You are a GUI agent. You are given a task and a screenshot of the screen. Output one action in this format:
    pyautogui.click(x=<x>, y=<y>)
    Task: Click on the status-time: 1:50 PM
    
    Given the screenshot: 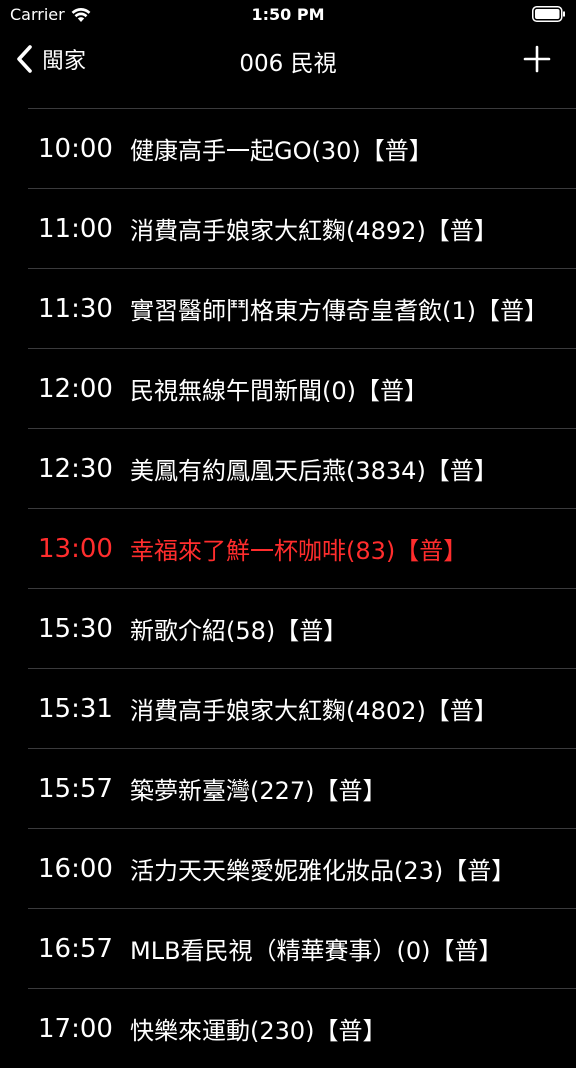 What is the action you would take?
    pyautogui.click(x=288, y=14)
    